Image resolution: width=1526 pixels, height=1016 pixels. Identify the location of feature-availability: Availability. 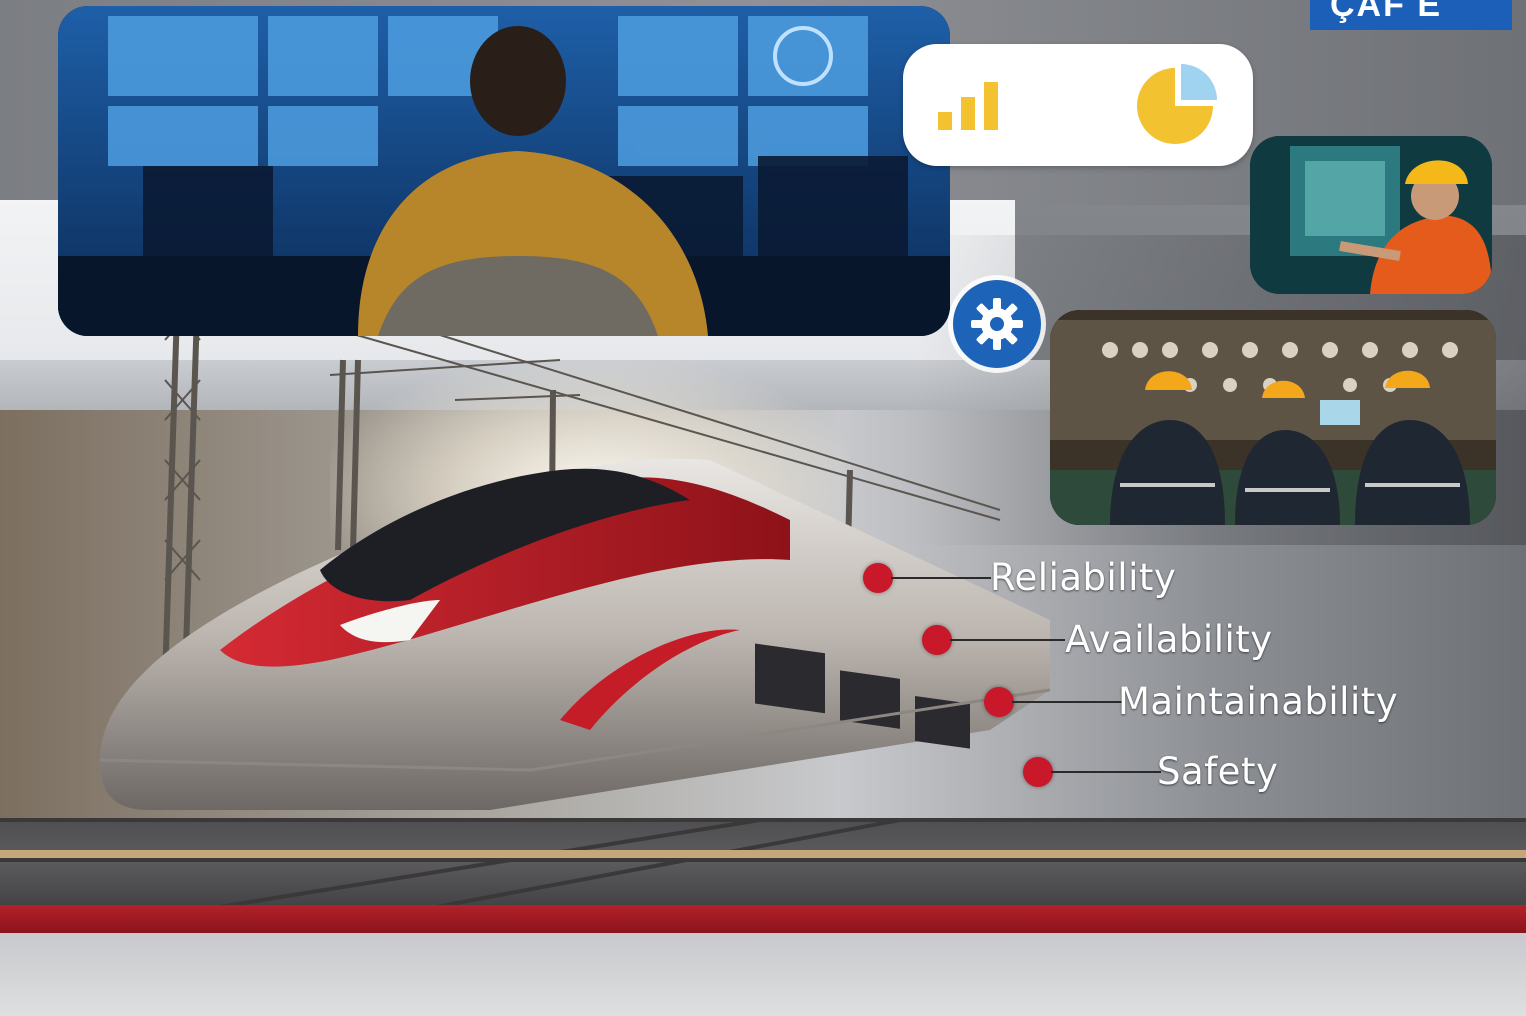
(1112, 639).